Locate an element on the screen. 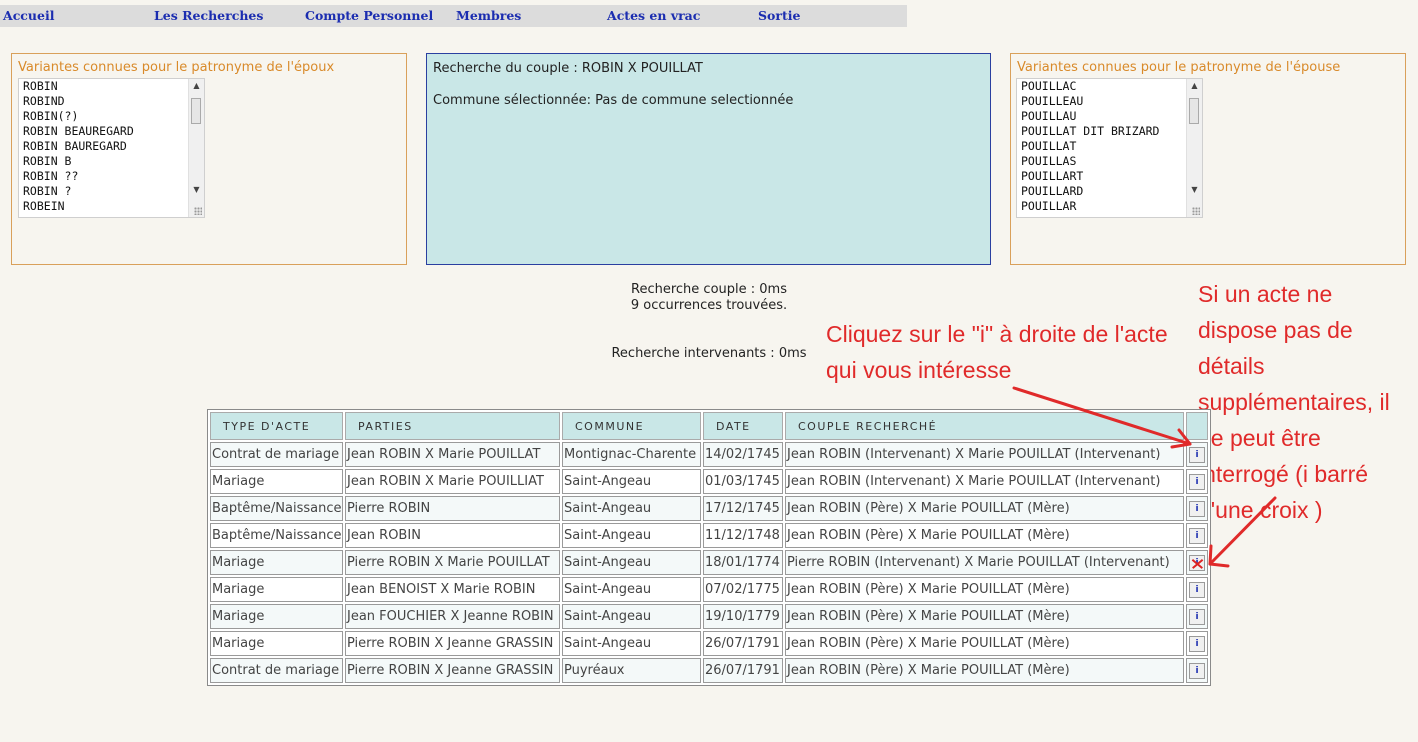  annotation-arrows is located at coordinates (1144, 477).